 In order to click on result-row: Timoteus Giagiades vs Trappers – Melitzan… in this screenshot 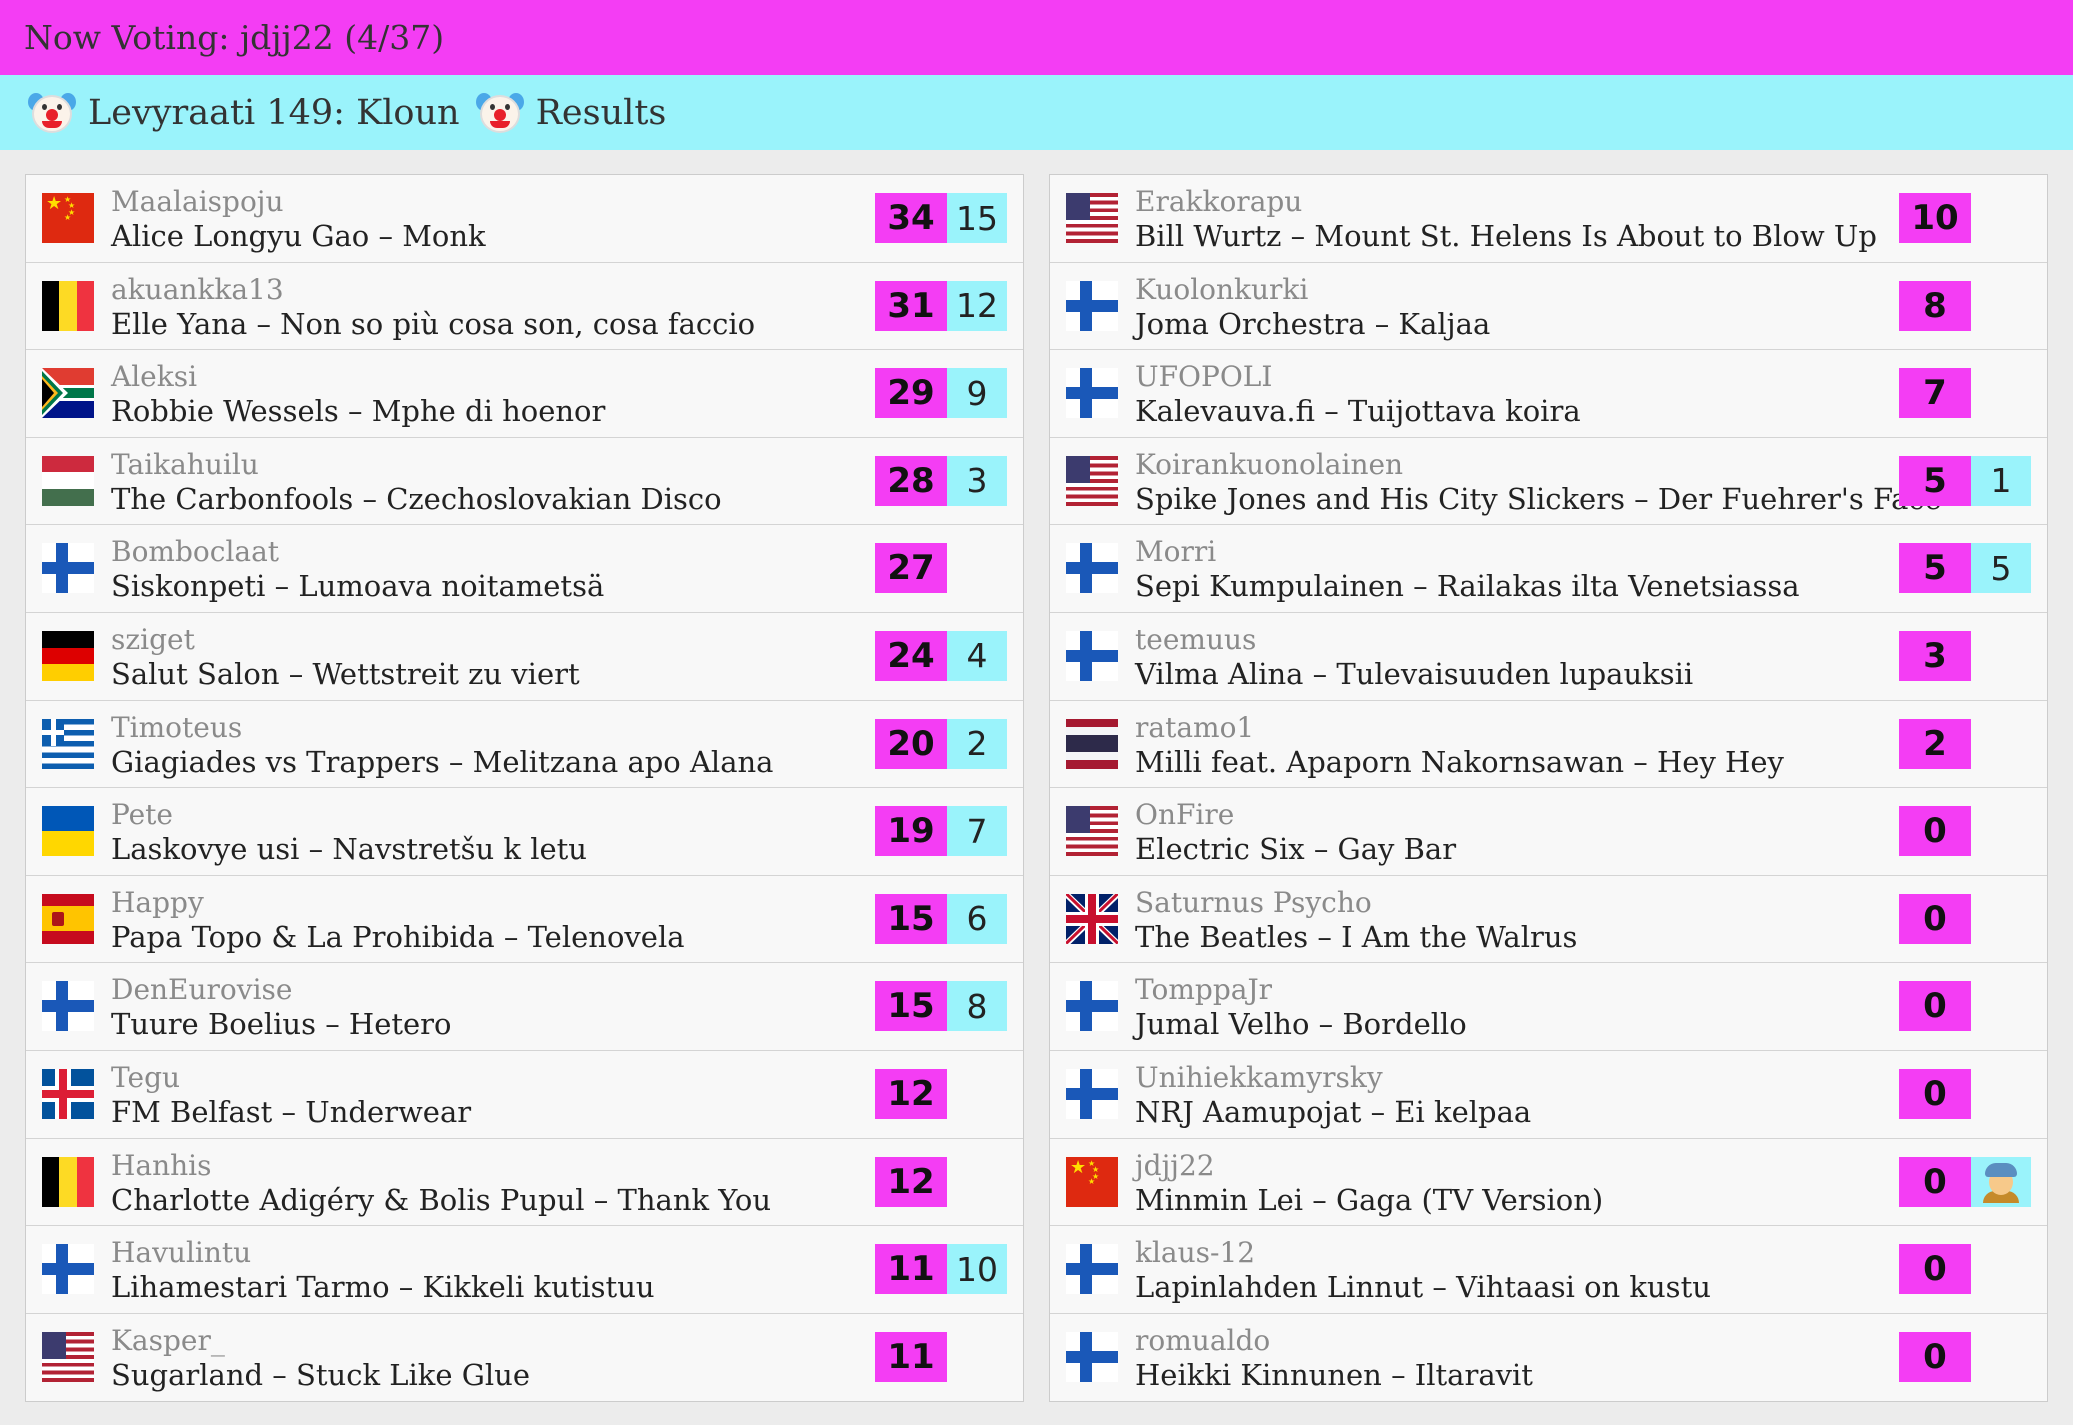, I will do `click(524, 745)`.